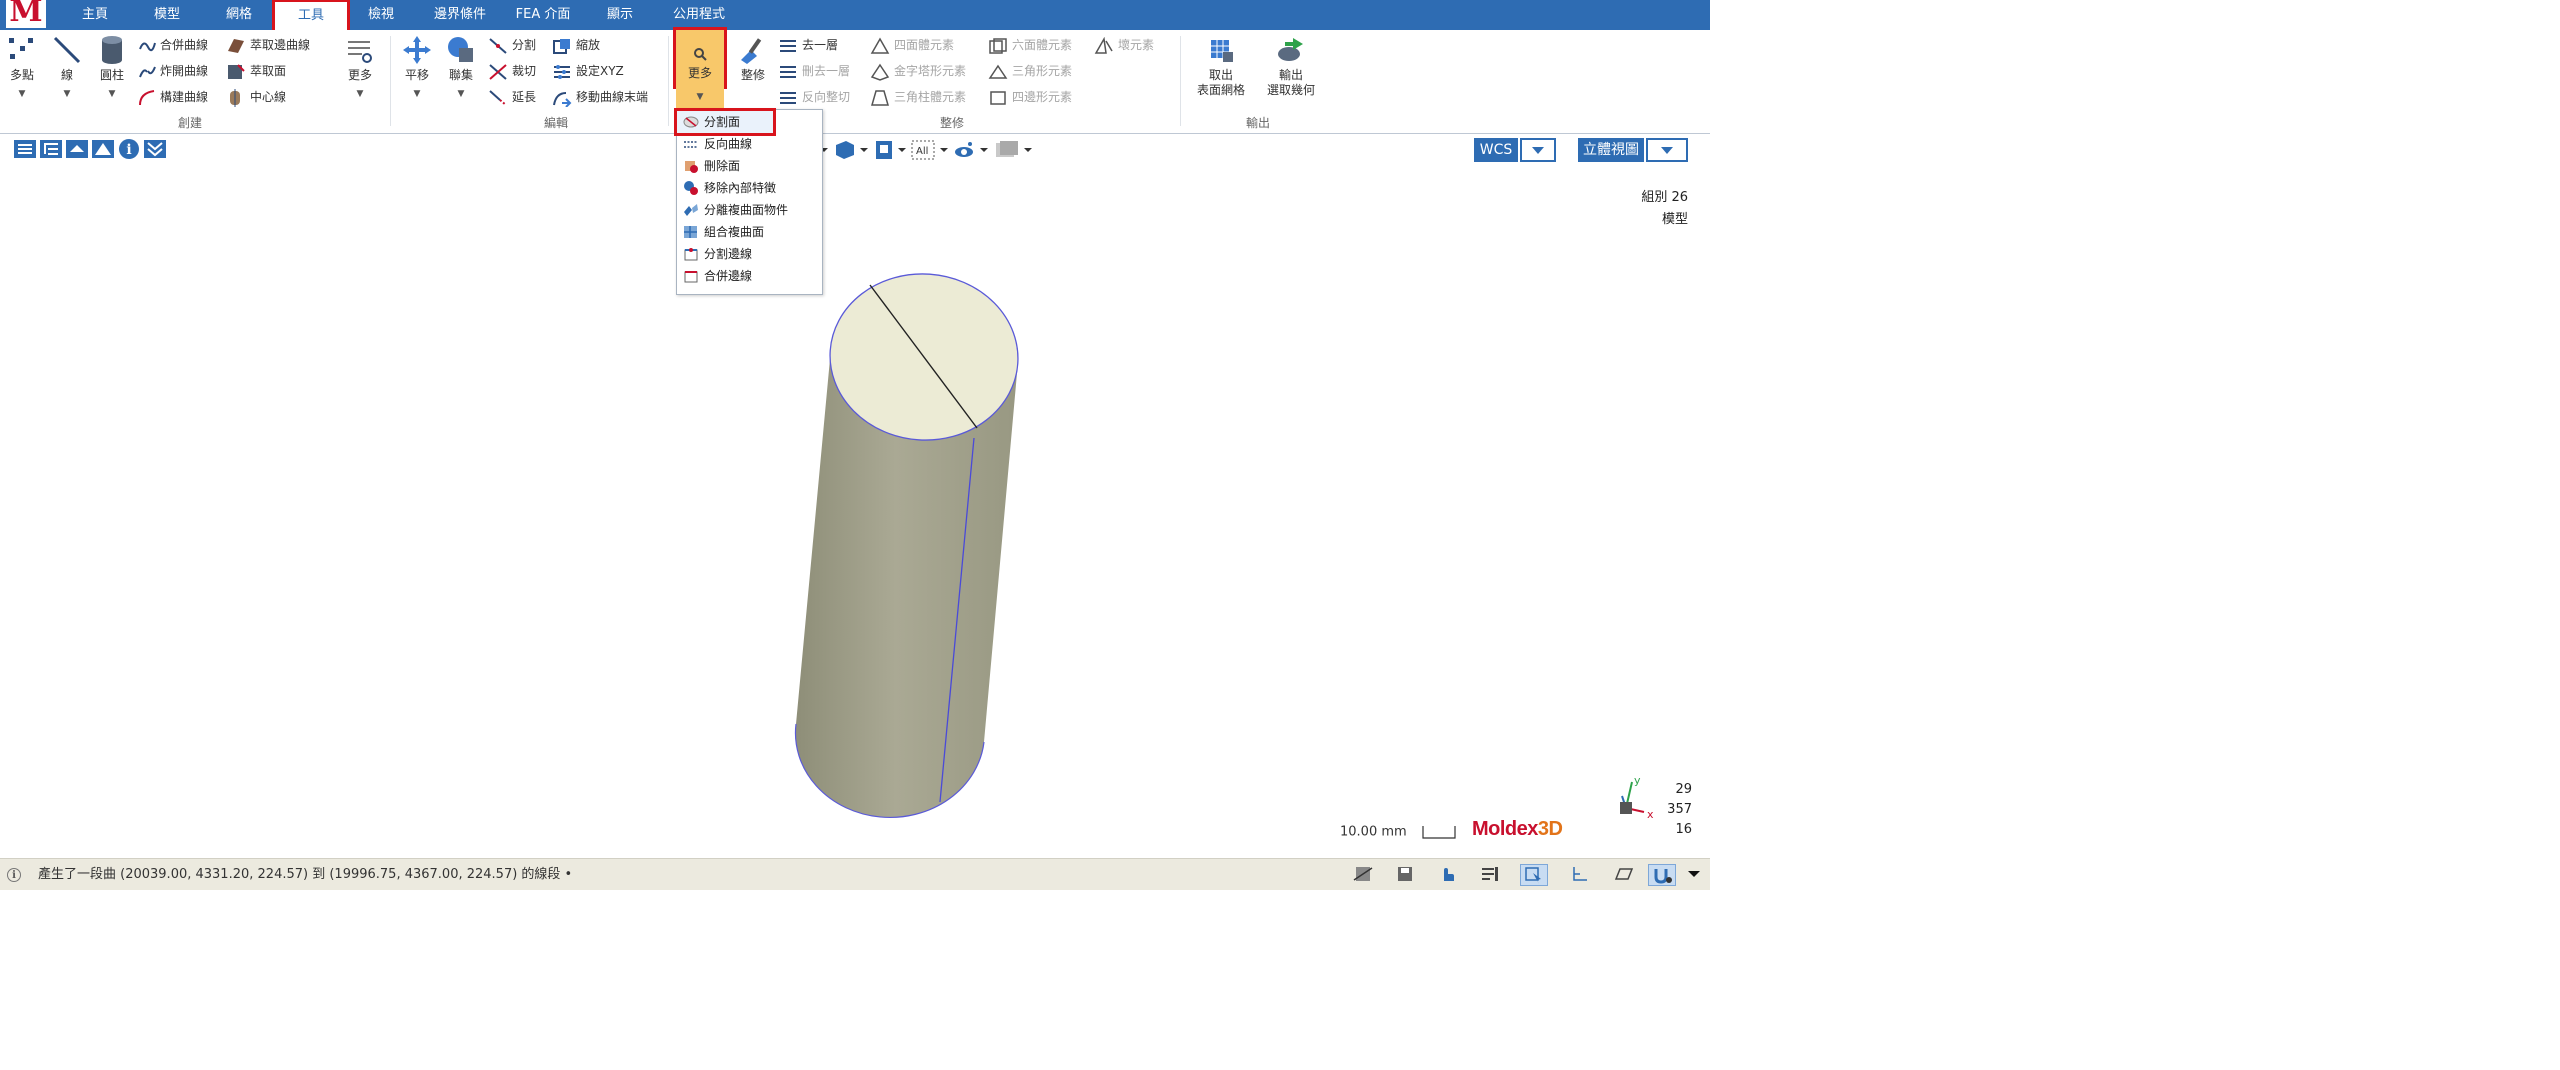  Describe the element at coordinates (26, 14) in the screenshot. I see `app-logo: M` at that location.